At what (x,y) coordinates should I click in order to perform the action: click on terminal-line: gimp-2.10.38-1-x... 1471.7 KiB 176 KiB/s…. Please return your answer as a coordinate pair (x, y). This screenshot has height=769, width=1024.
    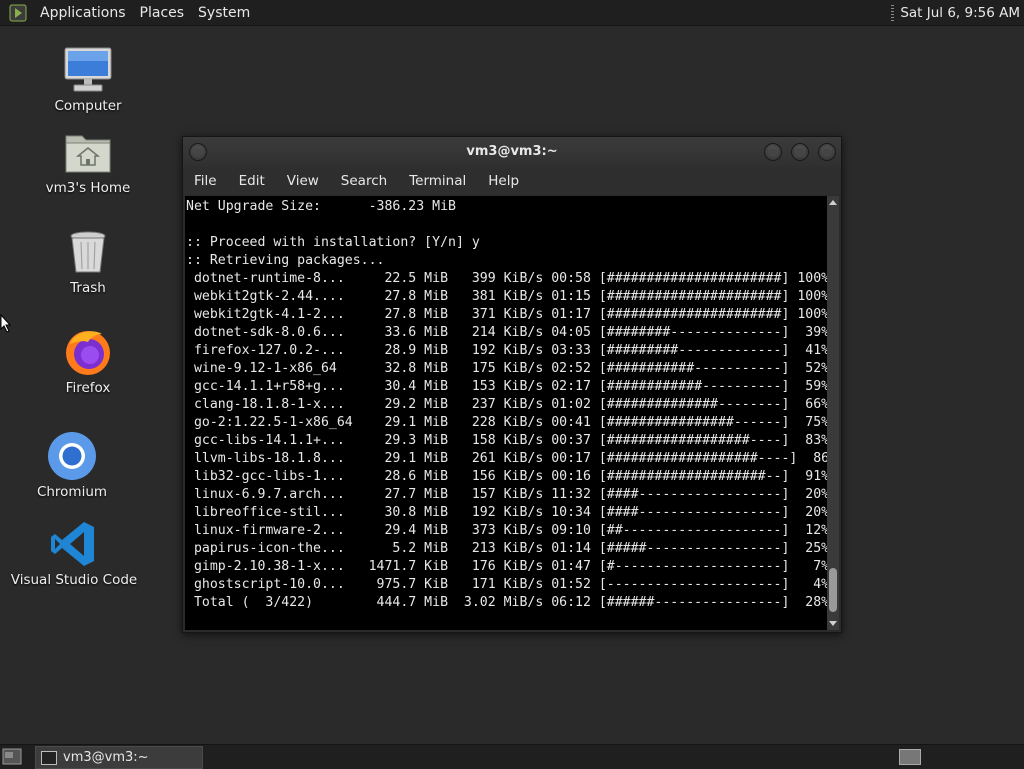
    Looking at the image, I should click on (506, 566).